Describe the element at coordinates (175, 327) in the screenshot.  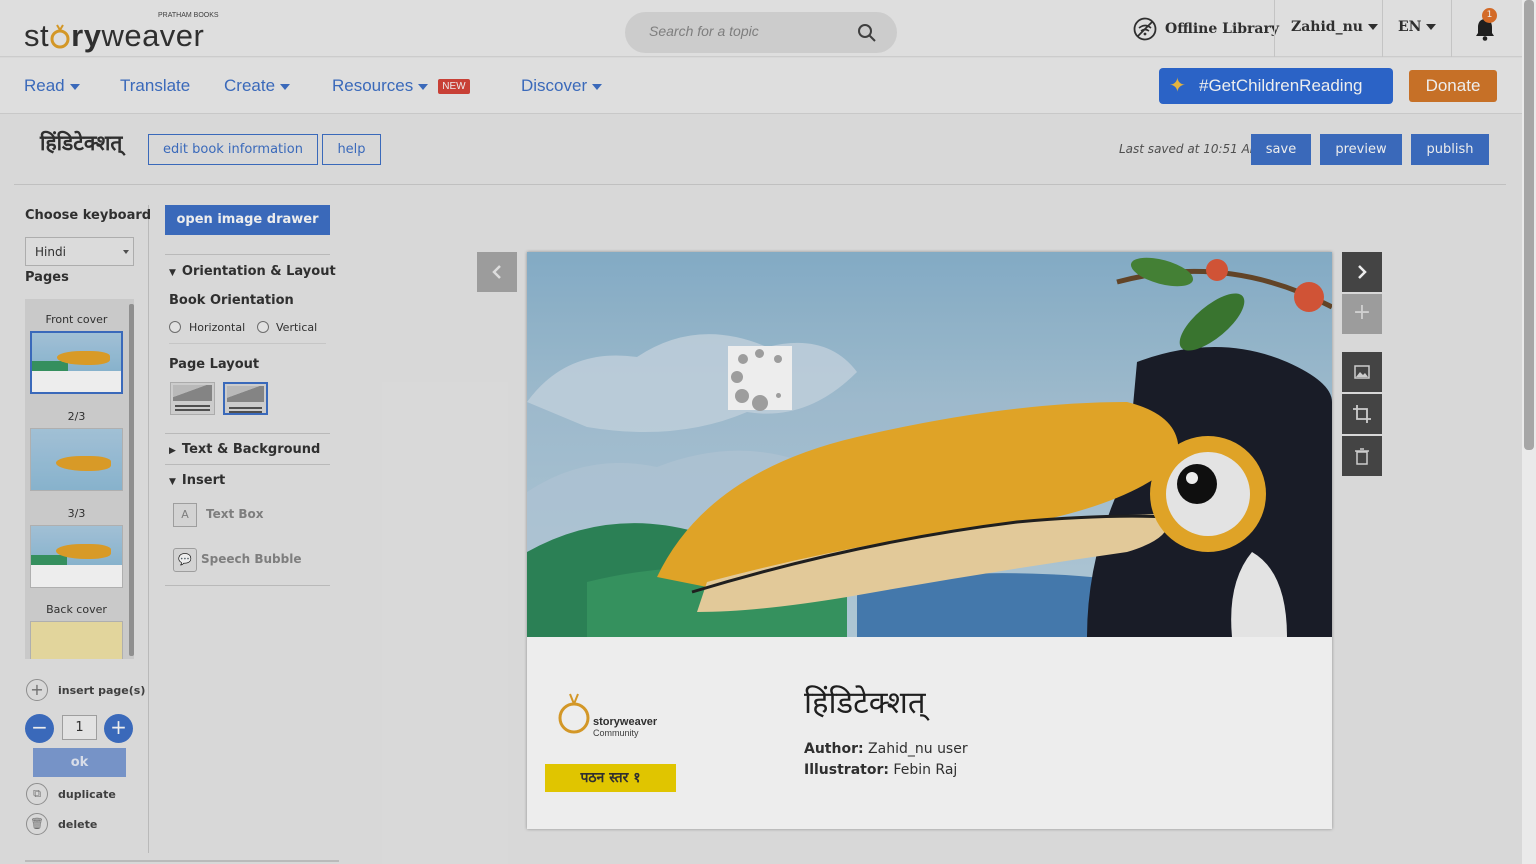
I see `horizontal-radio` at that location.